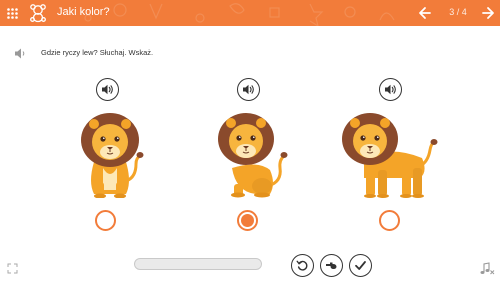 The image size is (500, 283). I want to click on whistle-icon, so click(331, 265).